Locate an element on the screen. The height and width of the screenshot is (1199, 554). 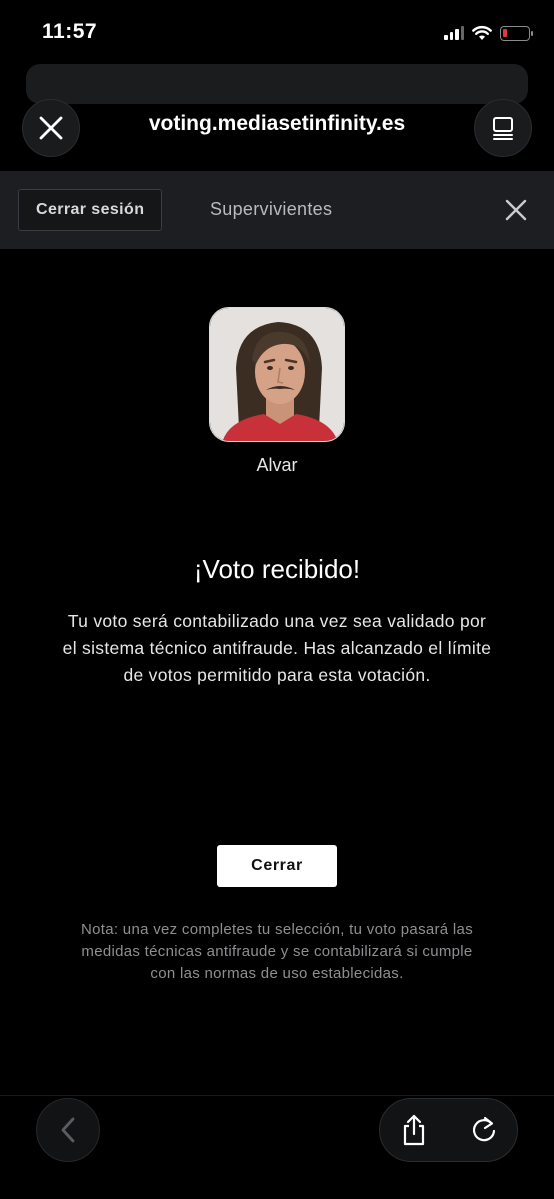
result-title: ¡Voto recibido! is located at coordinates (277, 569).